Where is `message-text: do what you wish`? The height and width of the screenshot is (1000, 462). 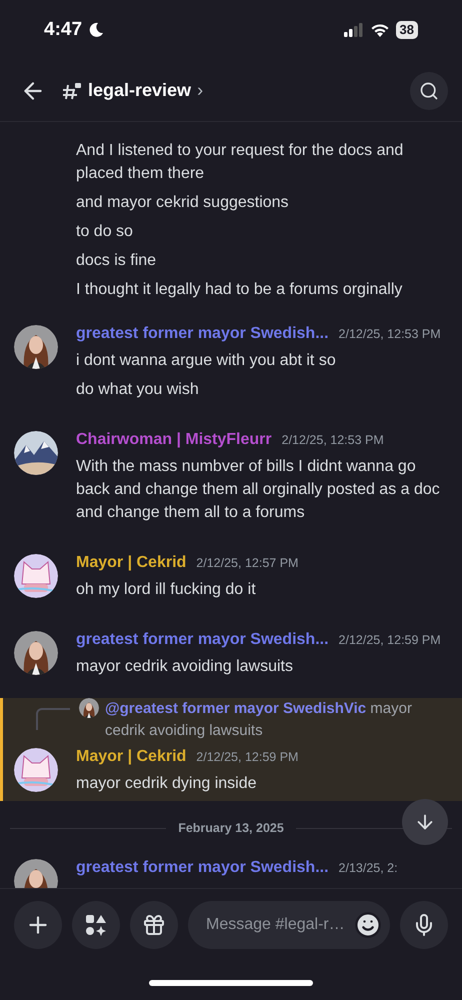 message-text: do what you wish is located at coordinates (138, 390).